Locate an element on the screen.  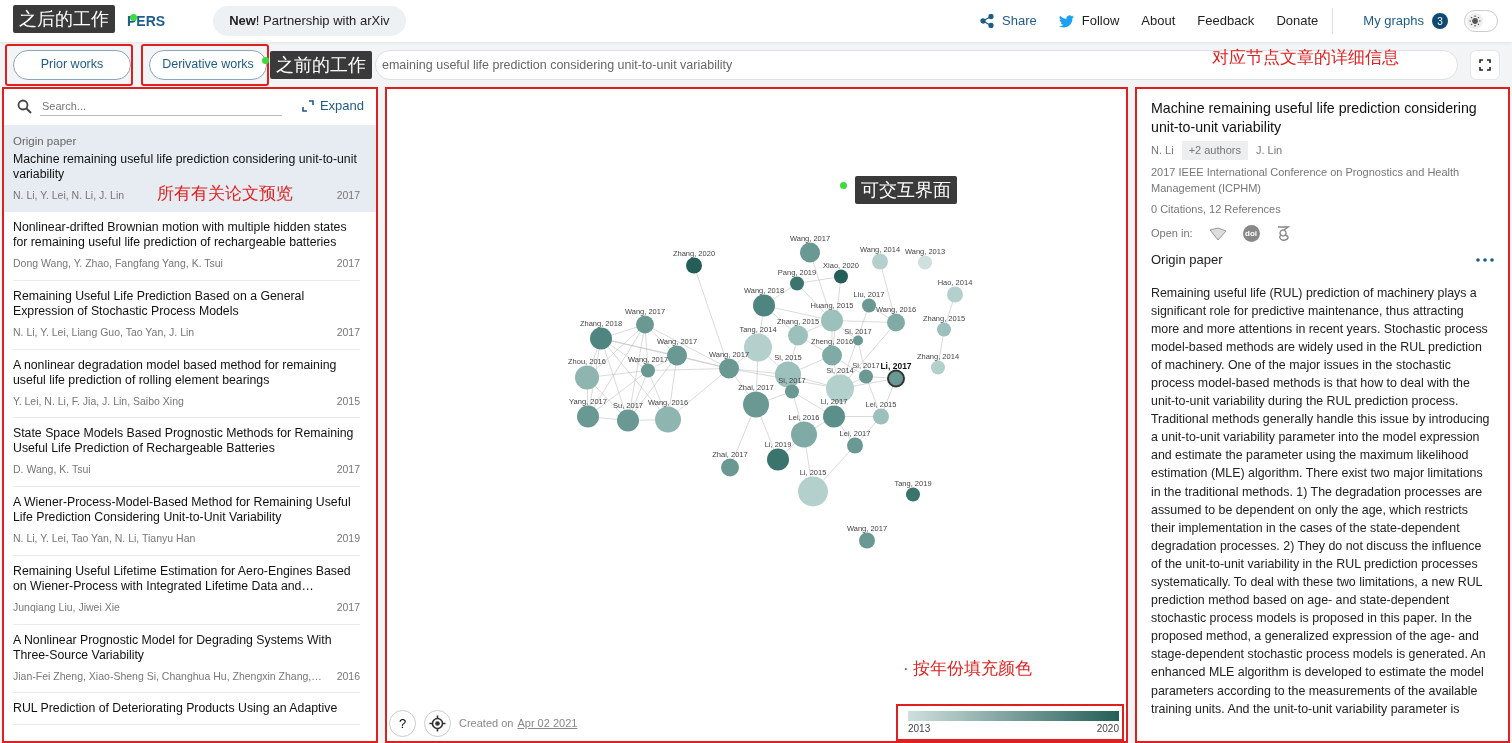
announcement-pill: New! Partnership with arXiv is located at coordinates (309, 21).